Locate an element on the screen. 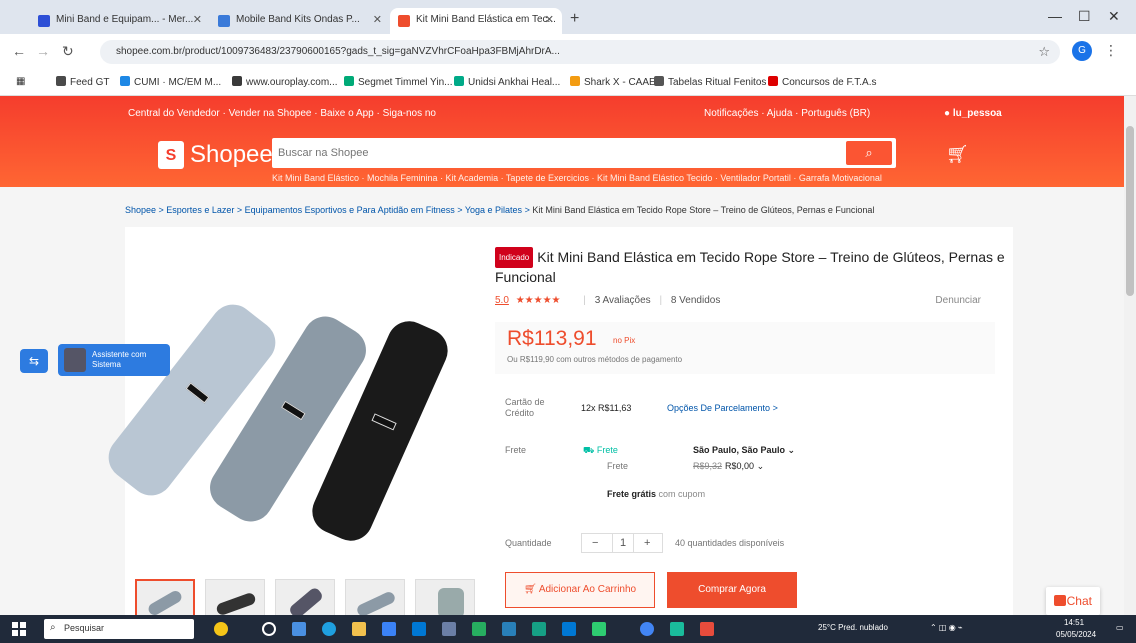 This screenshot has width=1136, height=643. bookmark-item: Feed GT is located at coordinates (82, 82).